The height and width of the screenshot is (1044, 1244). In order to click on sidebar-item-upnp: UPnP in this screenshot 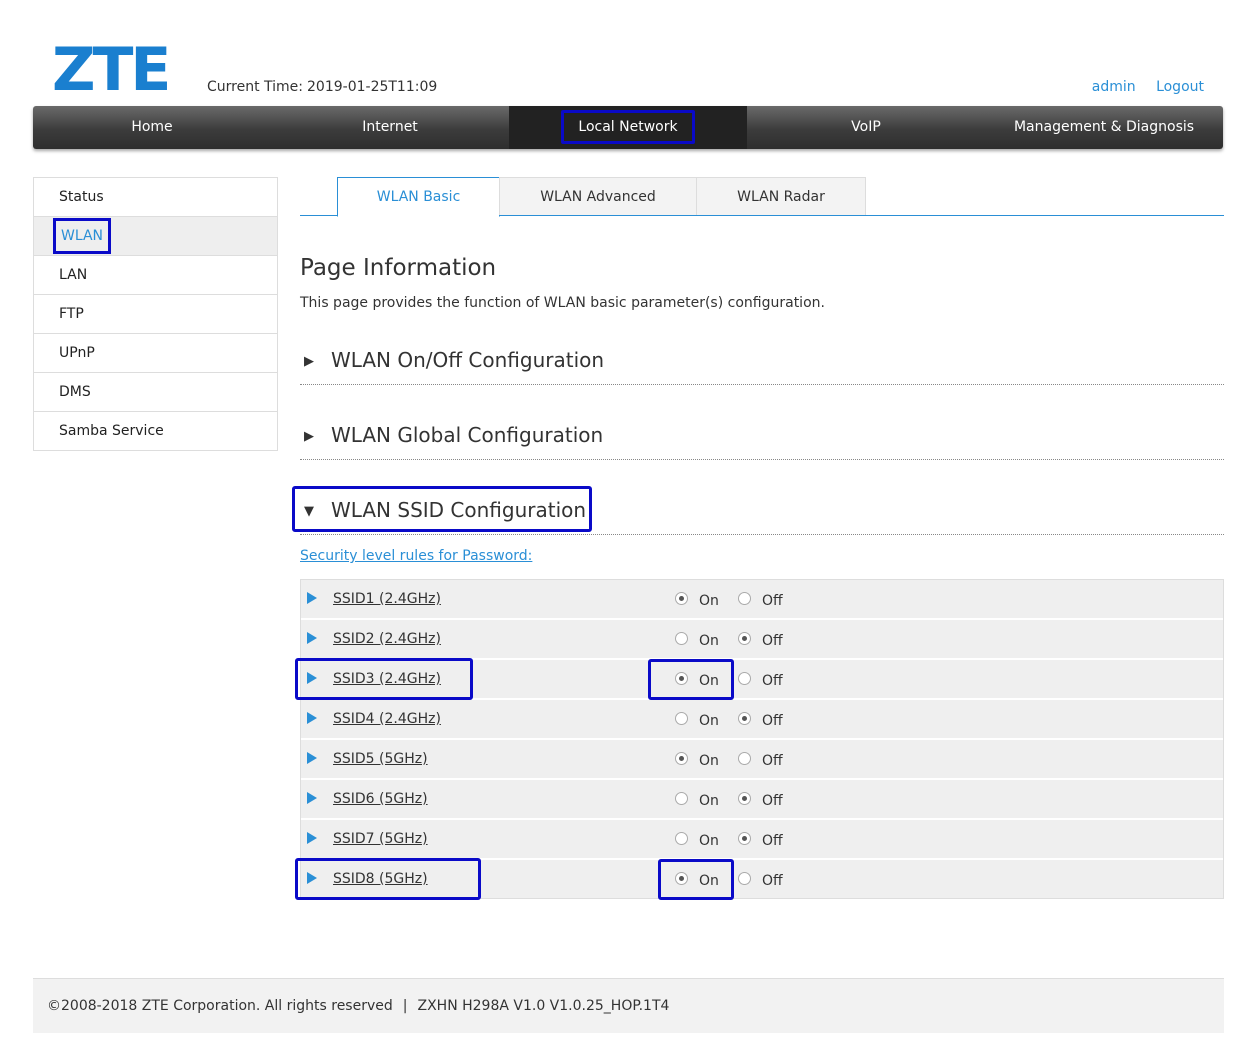, I will do `click(155, 353)`.